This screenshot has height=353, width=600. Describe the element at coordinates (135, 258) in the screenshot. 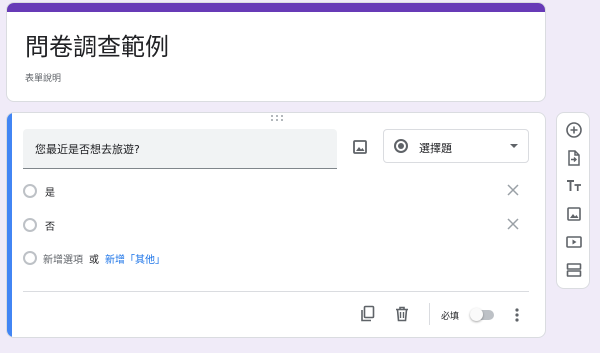

I see `add-other-link: 新增「其他」` at that location.